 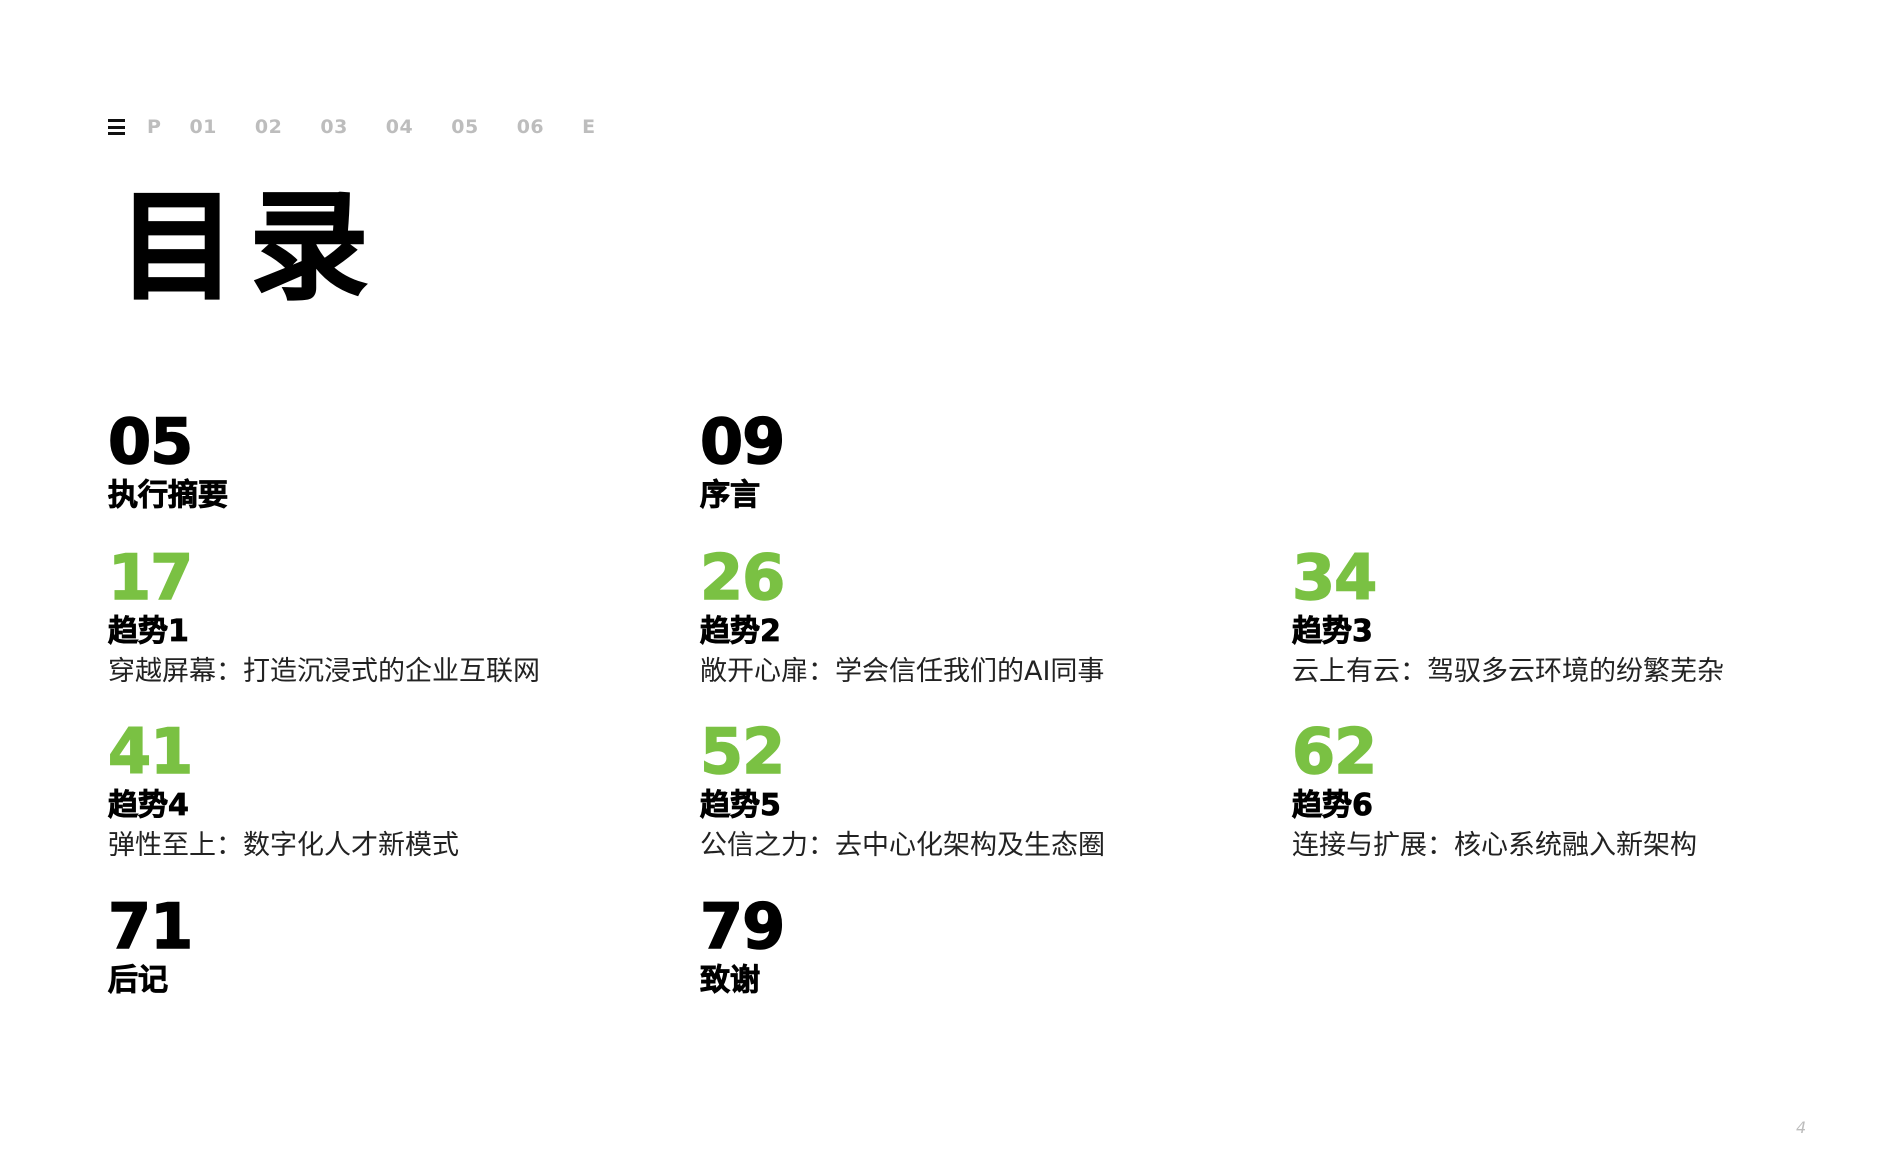 What do you see at coordinates (742, 751) in the screenshot?
I see `toc-page-number: 52` at bounding box center [742, 751].